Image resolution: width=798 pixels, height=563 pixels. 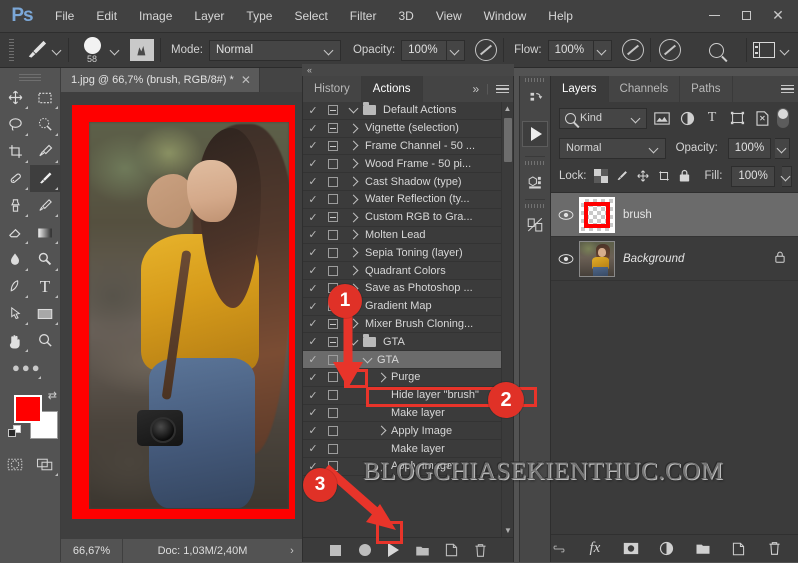 What do you see at coordinates (762, 118) in the screenshot?
I see `smart-object-filter-icon` at bounding box center [762, 118].